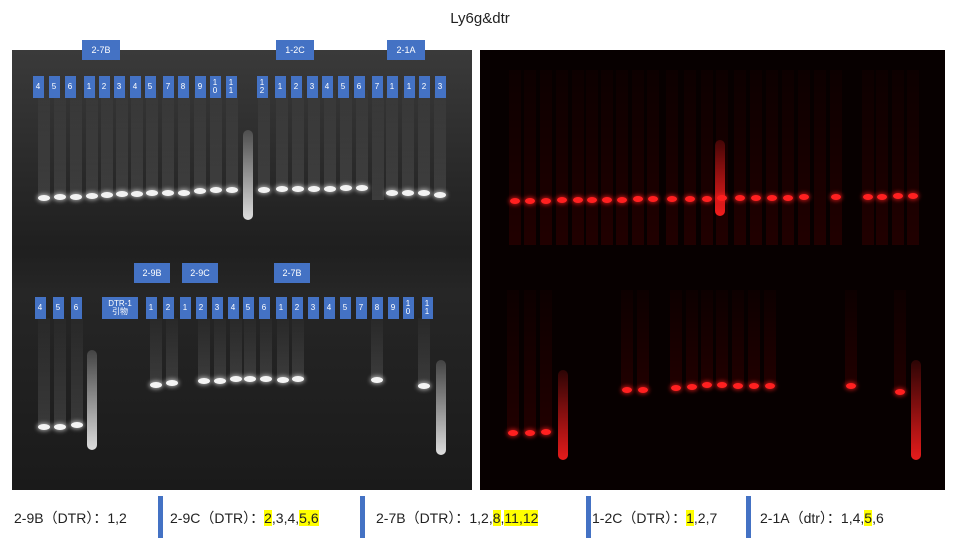 The width and height of the screenshot is (960, 540). I want to click on lane-label: 9, so click(393, 308).